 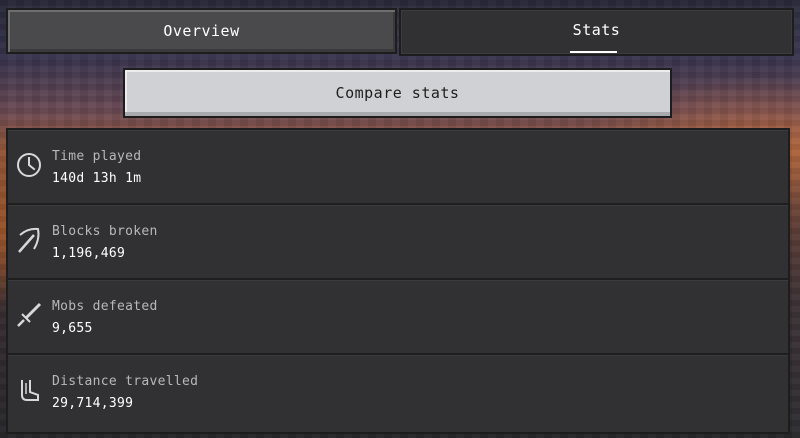 What do you see at coordinates (72, 328) in the screenshot?
I see `stat-value: 9,655` at bounding box center [72, 328].